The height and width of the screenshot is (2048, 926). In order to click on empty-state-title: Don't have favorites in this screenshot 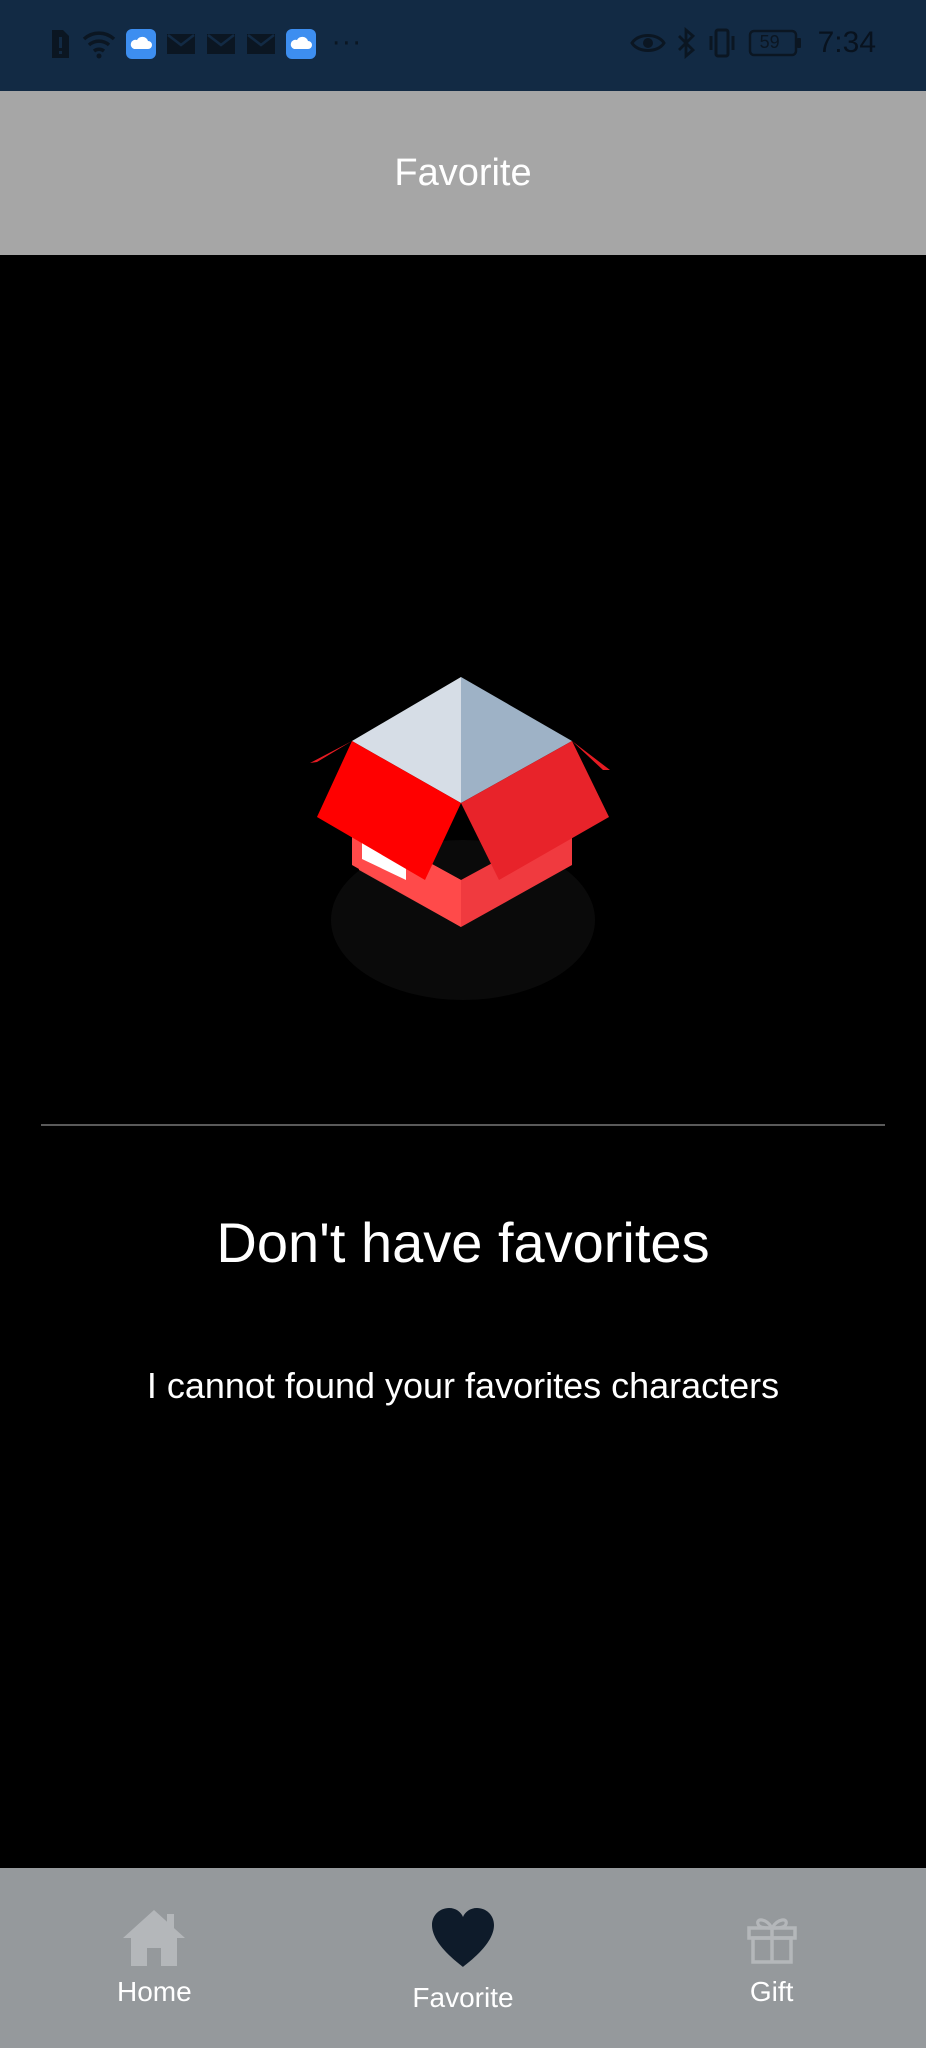, I will do `click(463, 1242)`.